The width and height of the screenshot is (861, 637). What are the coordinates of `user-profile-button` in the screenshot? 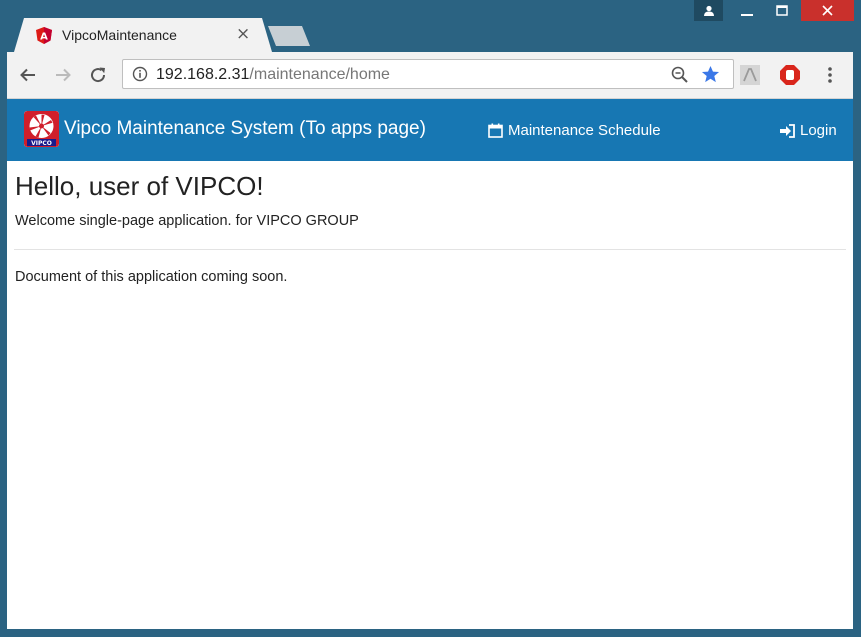 It's located at (708, 10).